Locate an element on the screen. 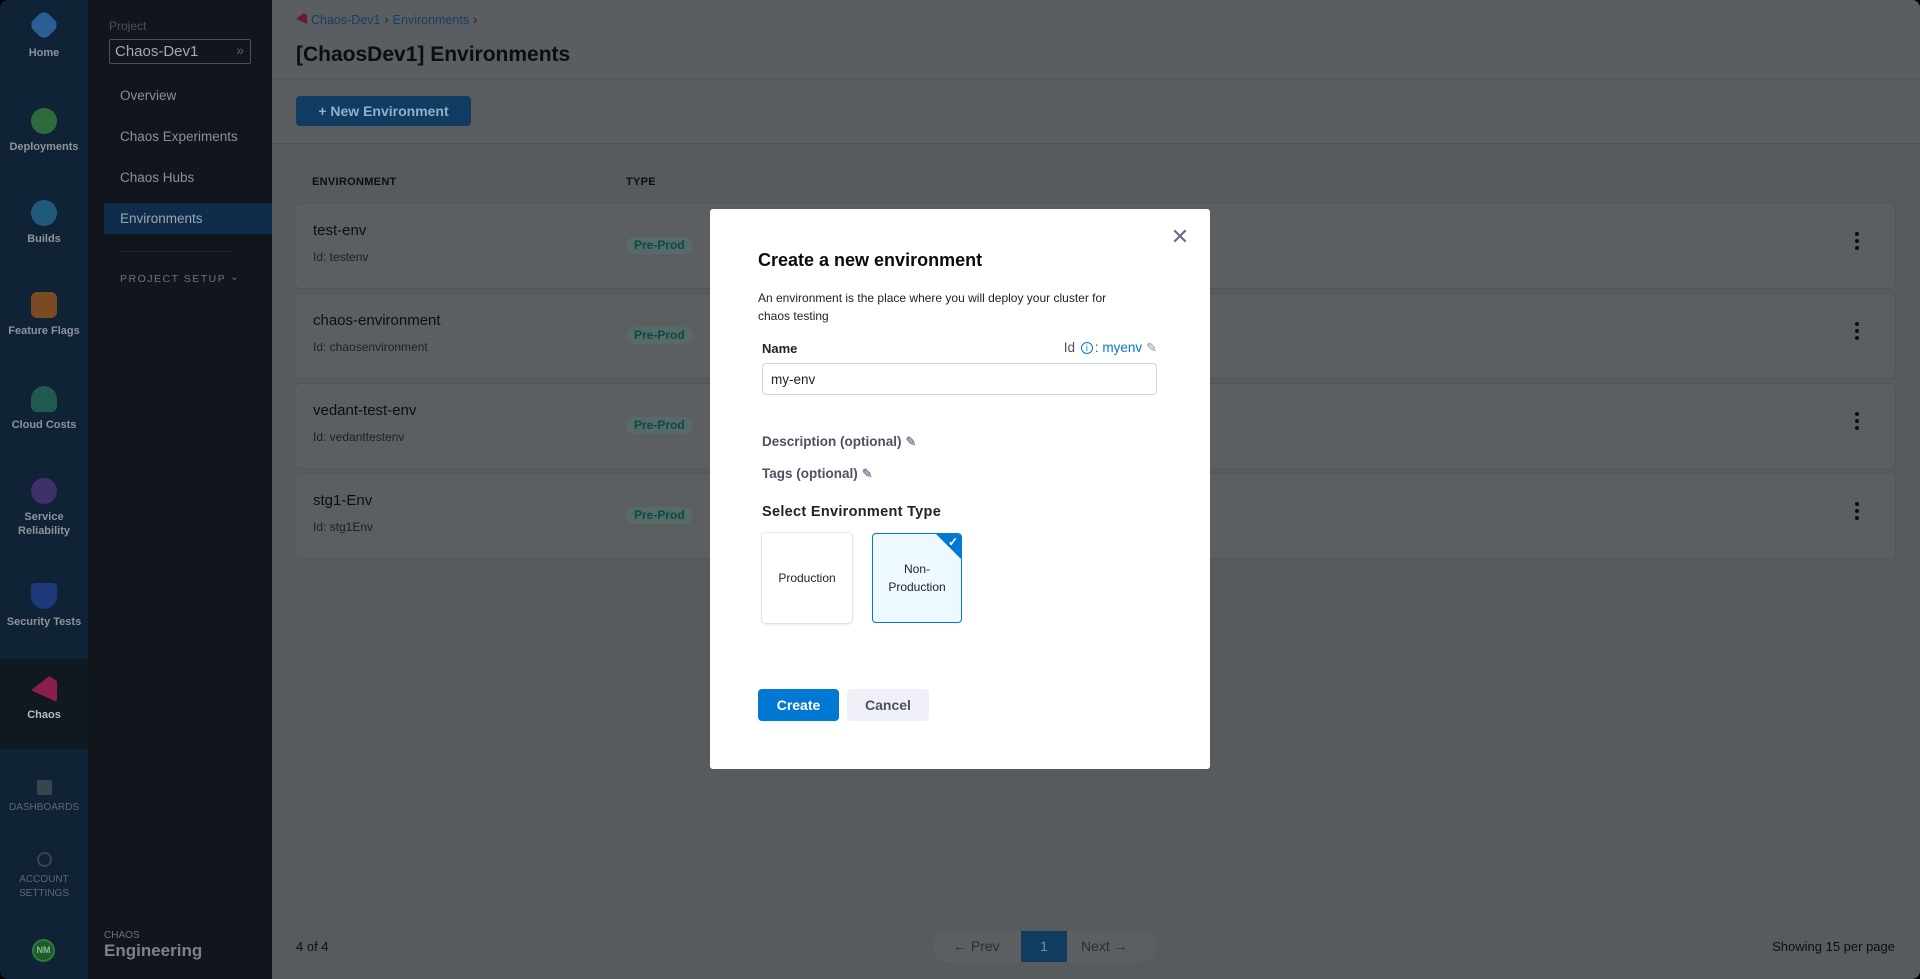  pagination: ← Prev 1 Next → is located at coordinates (1045, 946).